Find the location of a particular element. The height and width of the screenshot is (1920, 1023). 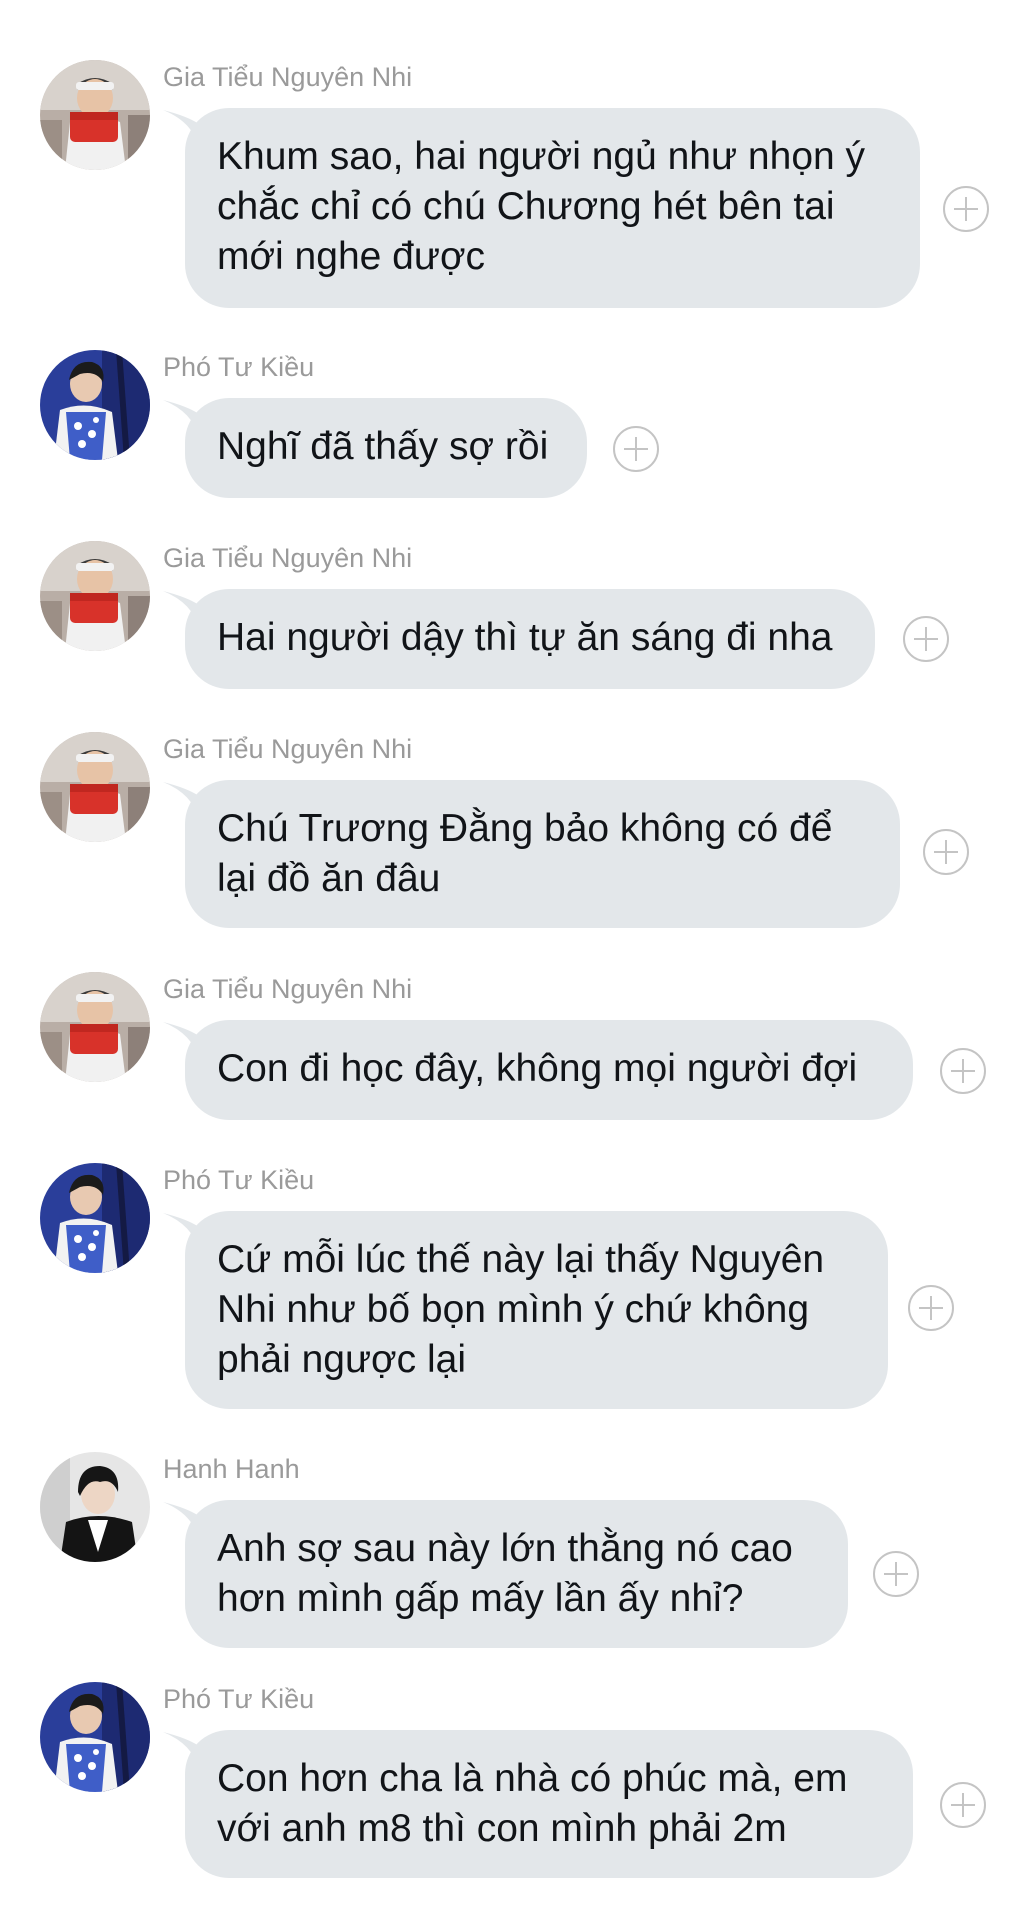

message-bubble: Con đi học đây, không mọi người đợi is located at coordinates (549, 1070).